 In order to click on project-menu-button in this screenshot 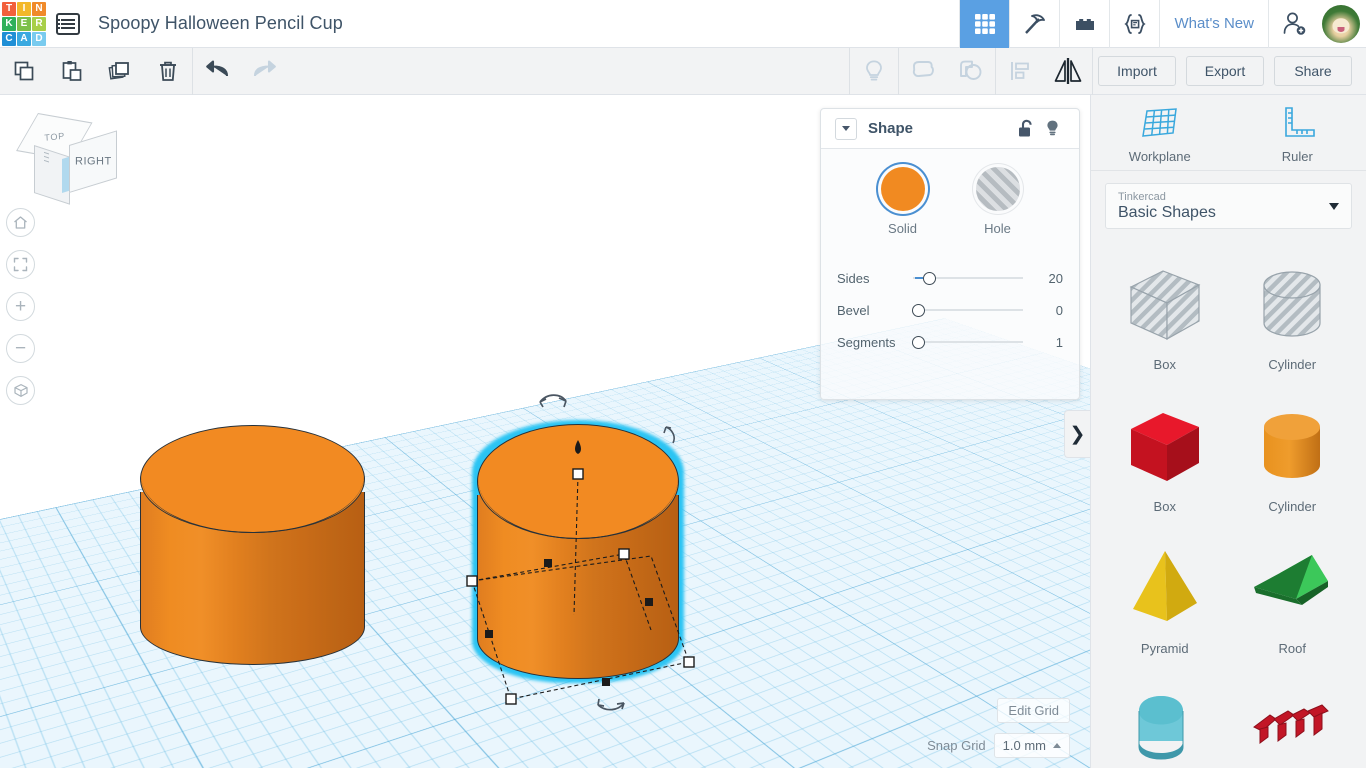, I will do `click(68, 24)`.